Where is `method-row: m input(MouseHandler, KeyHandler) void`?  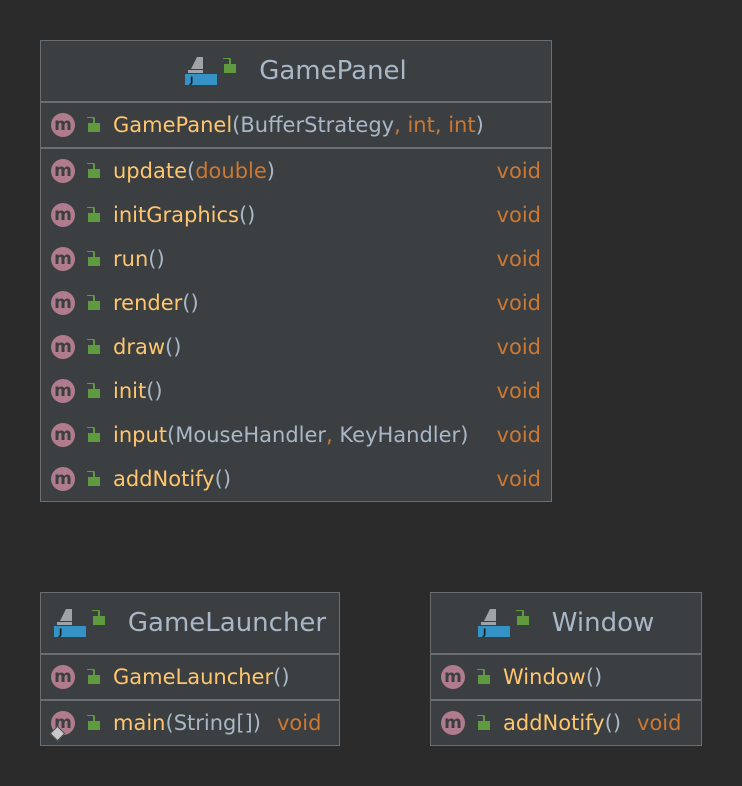
method-row: m input(MouseHandler, KeyHandler) void is located at coordinates (296, 435).